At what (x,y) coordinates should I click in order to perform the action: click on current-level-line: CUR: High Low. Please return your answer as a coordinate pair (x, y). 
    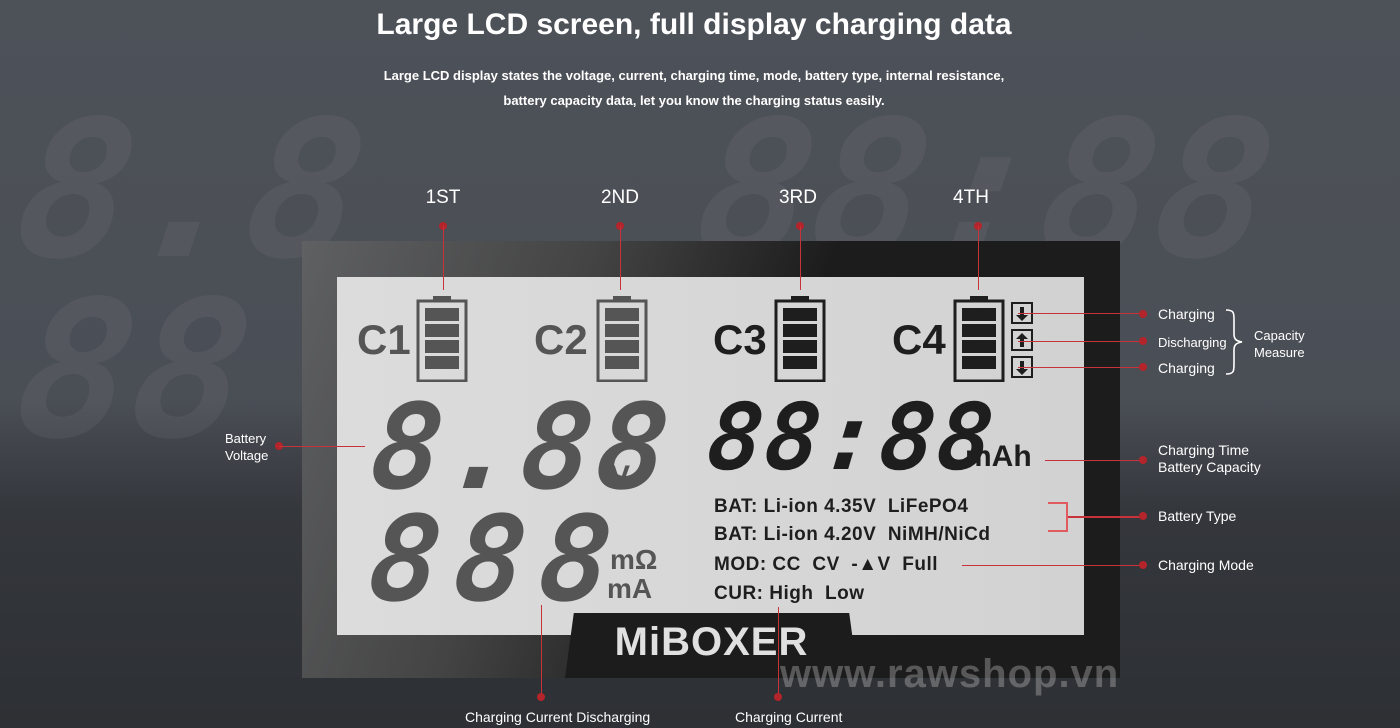
    Looking at the image, I should click on (789, 593).